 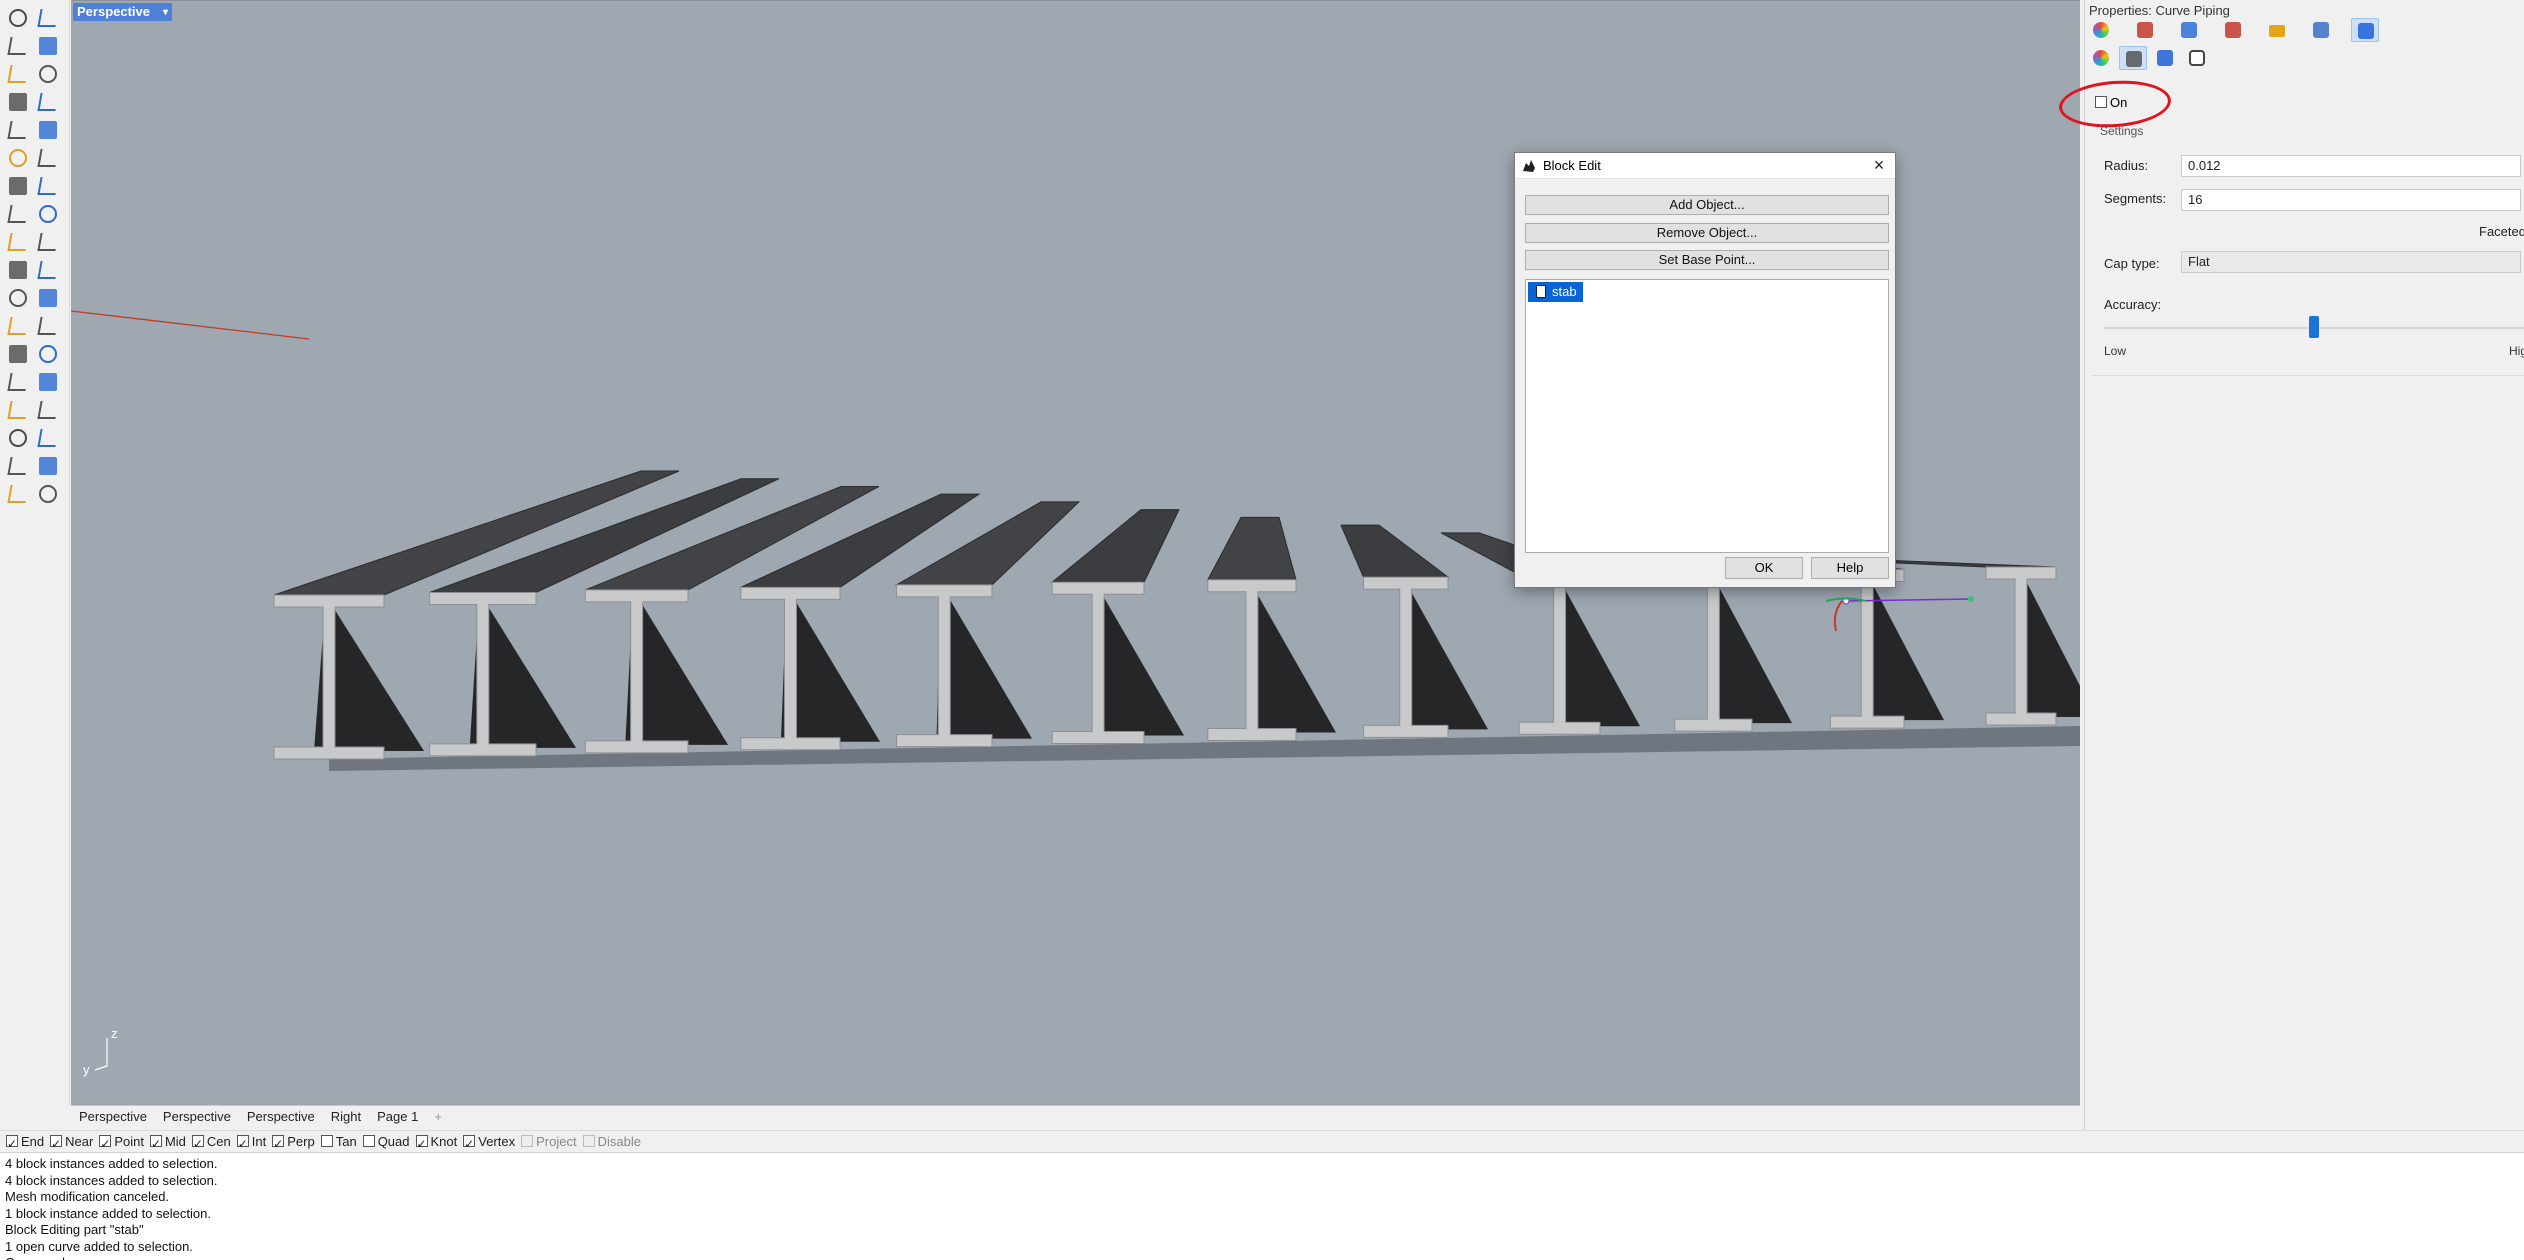 I want to click on shield-icon, so click(x=2165, y=58).